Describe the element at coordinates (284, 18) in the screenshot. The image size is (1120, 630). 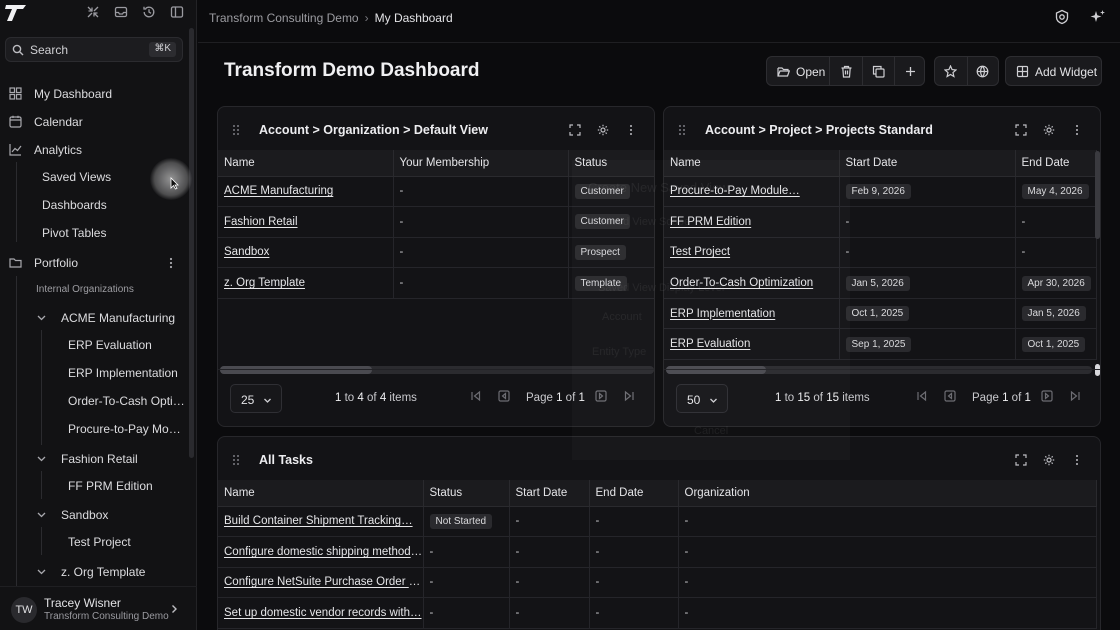
I see `breadcrumb-root: Transform Consulting Demo` at that location.